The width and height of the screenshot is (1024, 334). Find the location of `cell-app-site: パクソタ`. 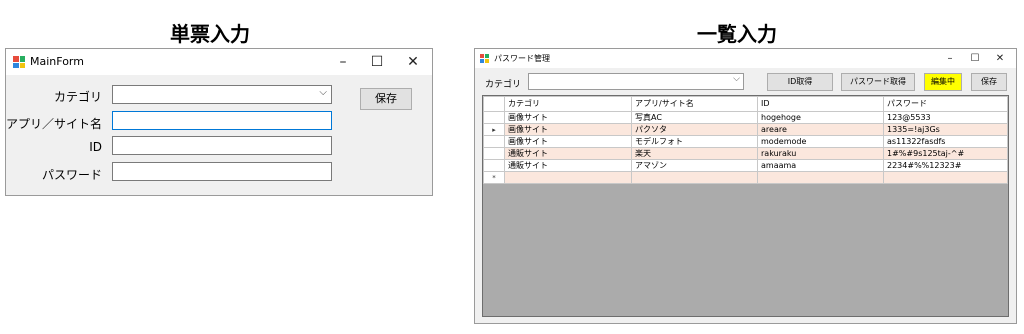

cell-app-site: パクソタ is located at coordinates (694, 129).